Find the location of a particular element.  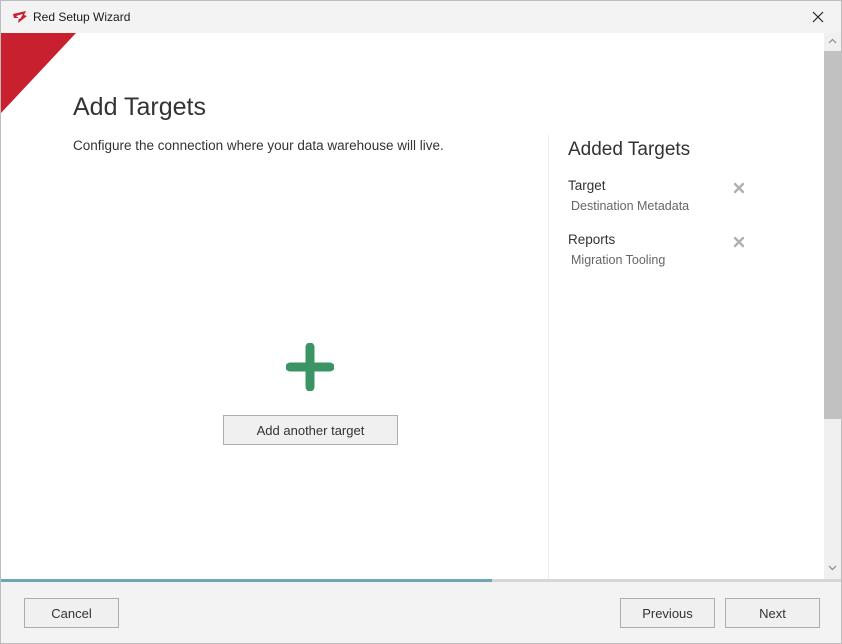

added-targets-title: Added Targets is located at coordinates (629, 149).